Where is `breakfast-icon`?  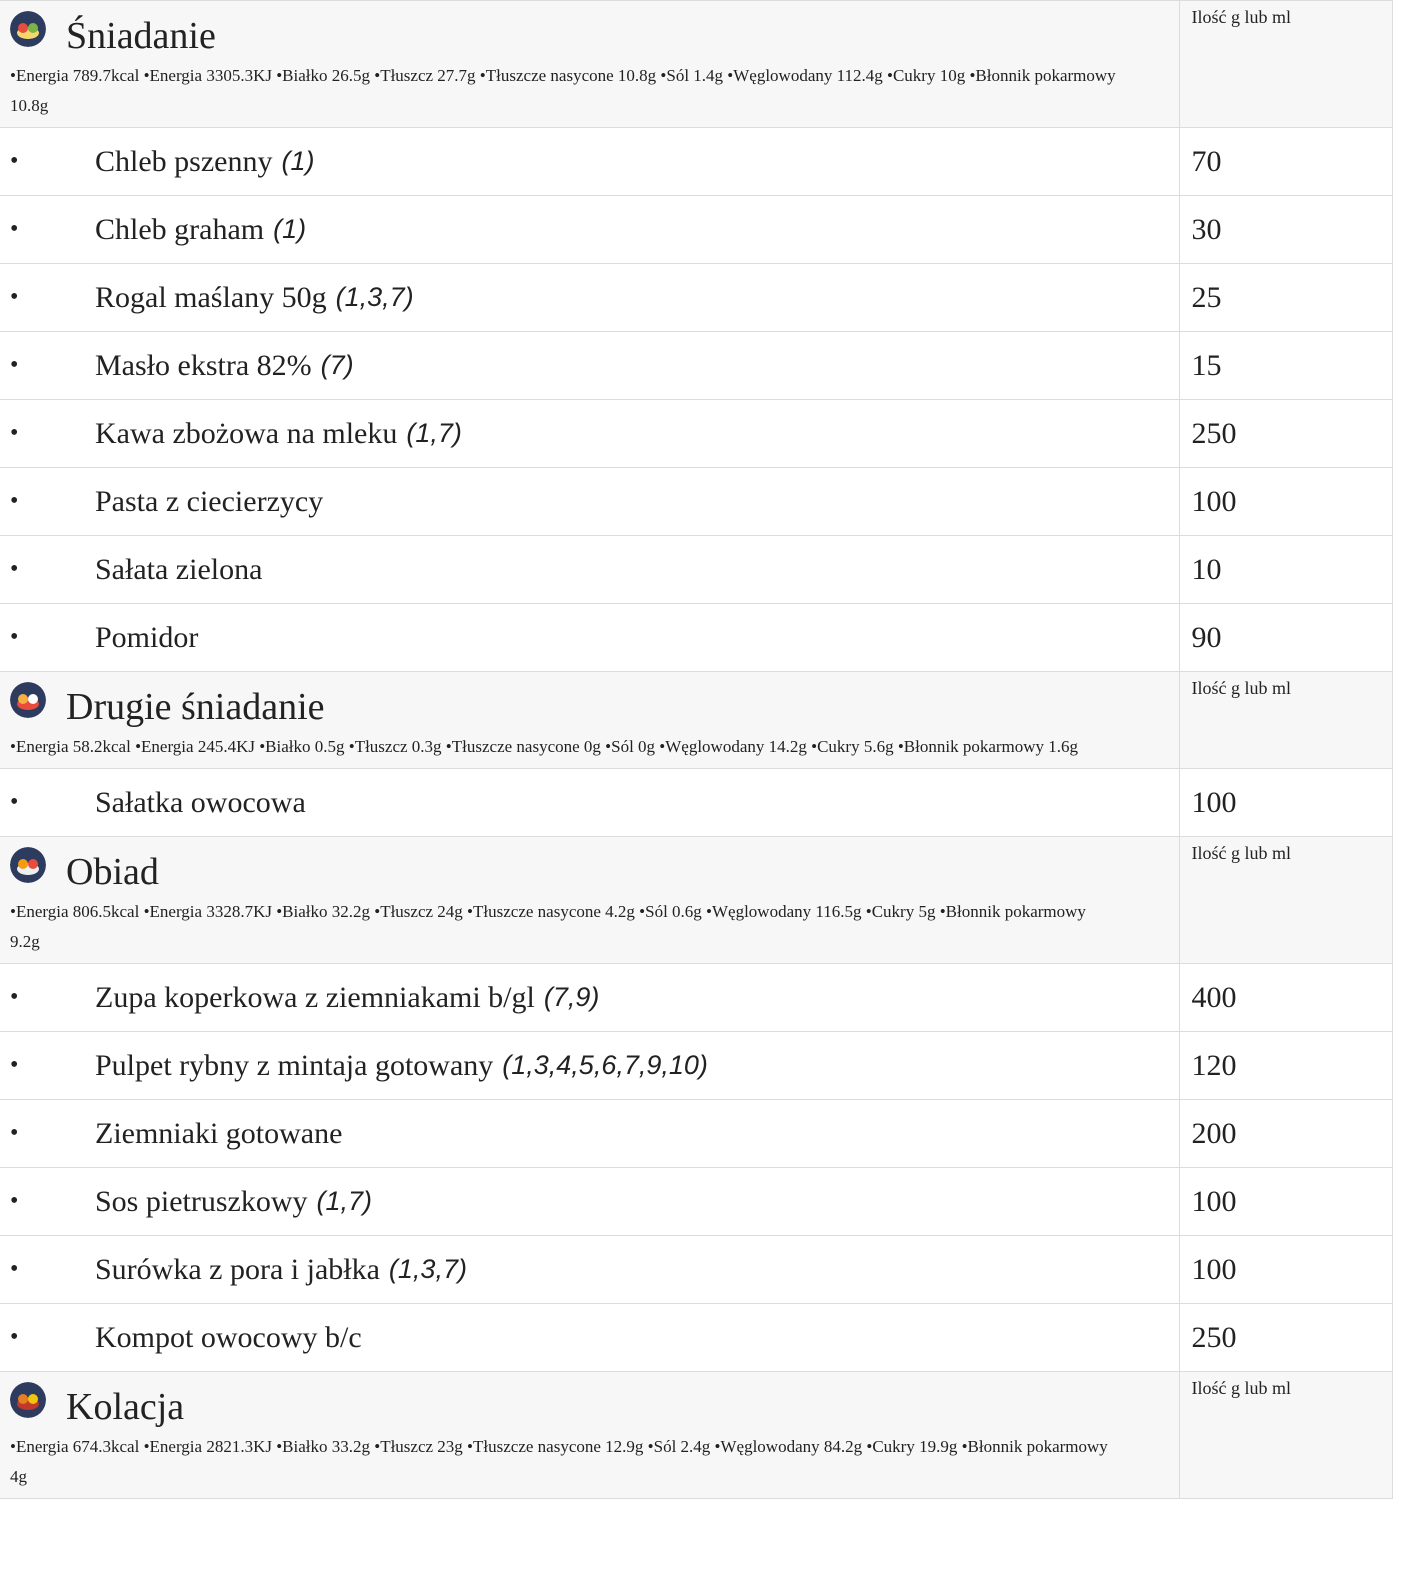 breakfast-icon is located at coordinates (28, 29).